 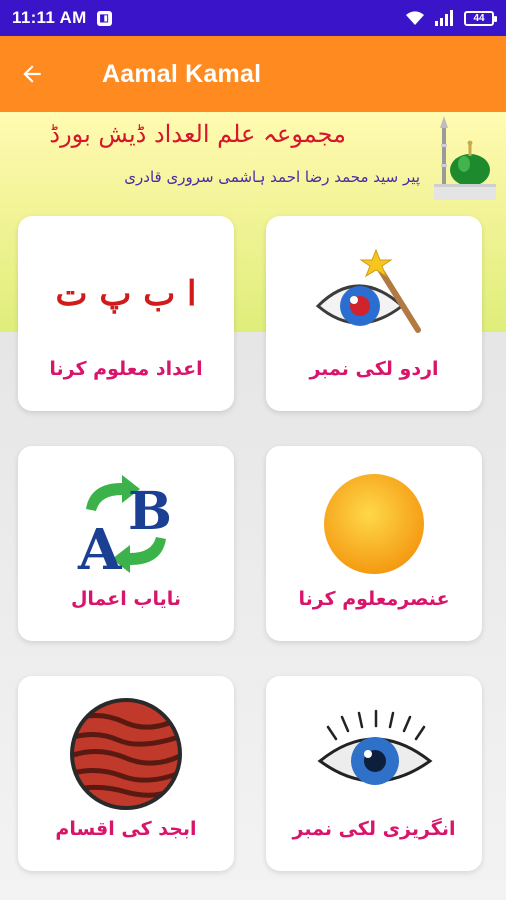 I want to click on magic-eye-icon, so click(x=368, y=290).